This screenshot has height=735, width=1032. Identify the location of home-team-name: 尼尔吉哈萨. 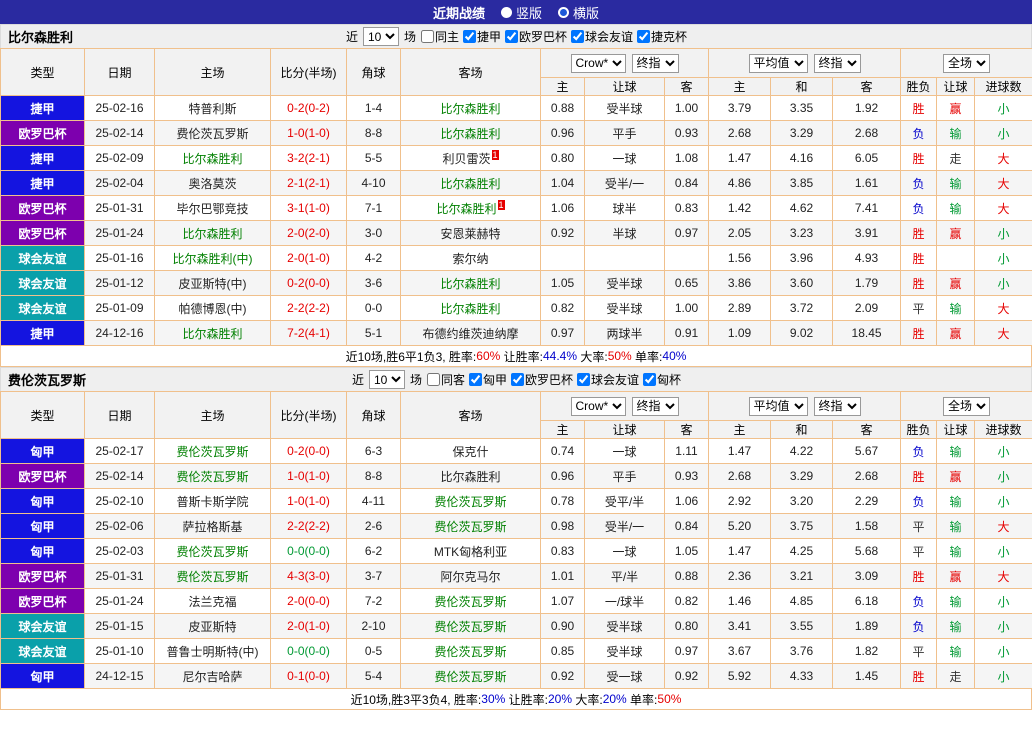
(212, 677).